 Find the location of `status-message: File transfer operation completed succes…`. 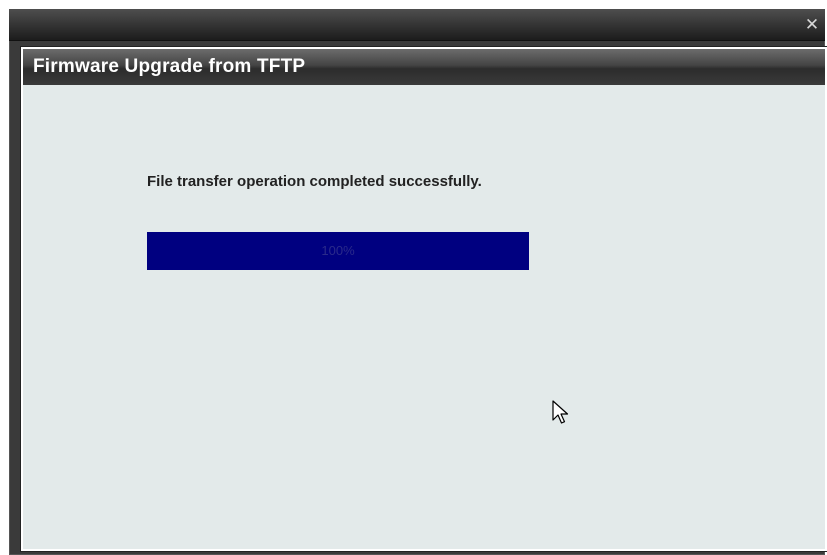

status-message: File transfer operation completed succes… is located at coordinates (314, 181).